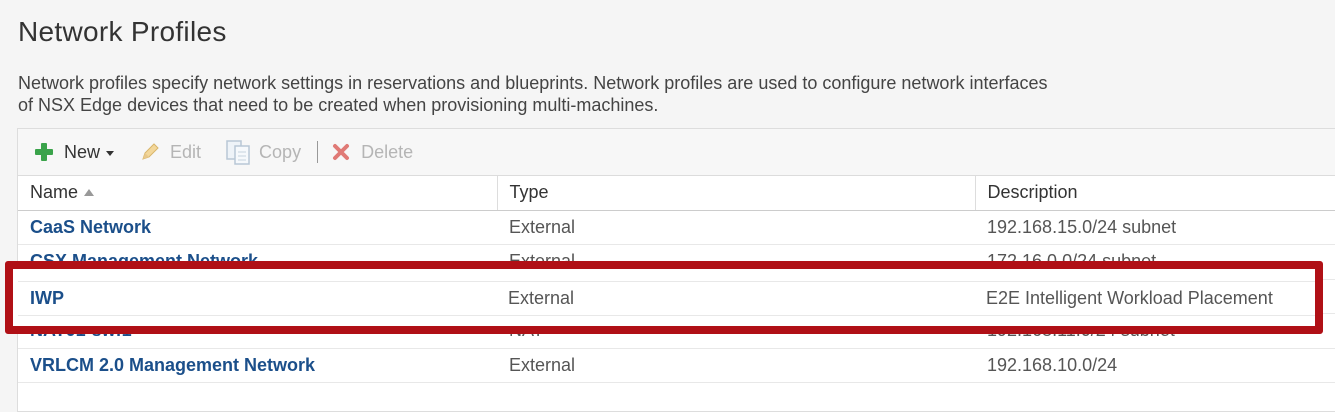 Image resolution: width=1335 pixels, height=412 pixels. I want to click on table-row: NAT01-swf1 NAT 192.168.11.0/24 subnet, so click(676, 331).